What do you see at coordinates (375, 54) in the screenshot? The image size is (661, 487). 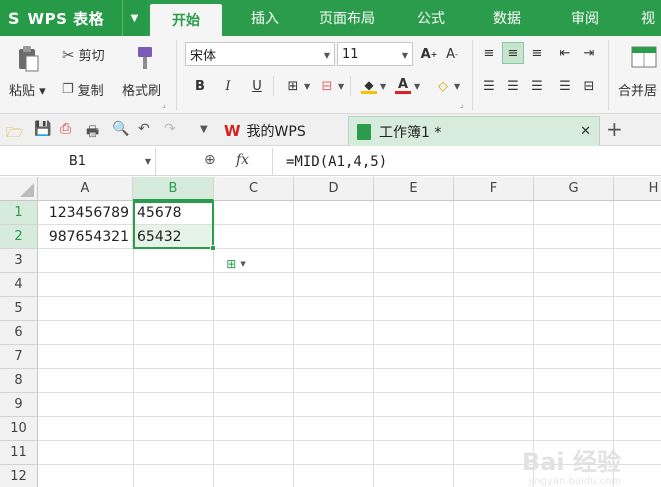 I see `font-size-select: 11 ▼` at bounding box center [375, 54].